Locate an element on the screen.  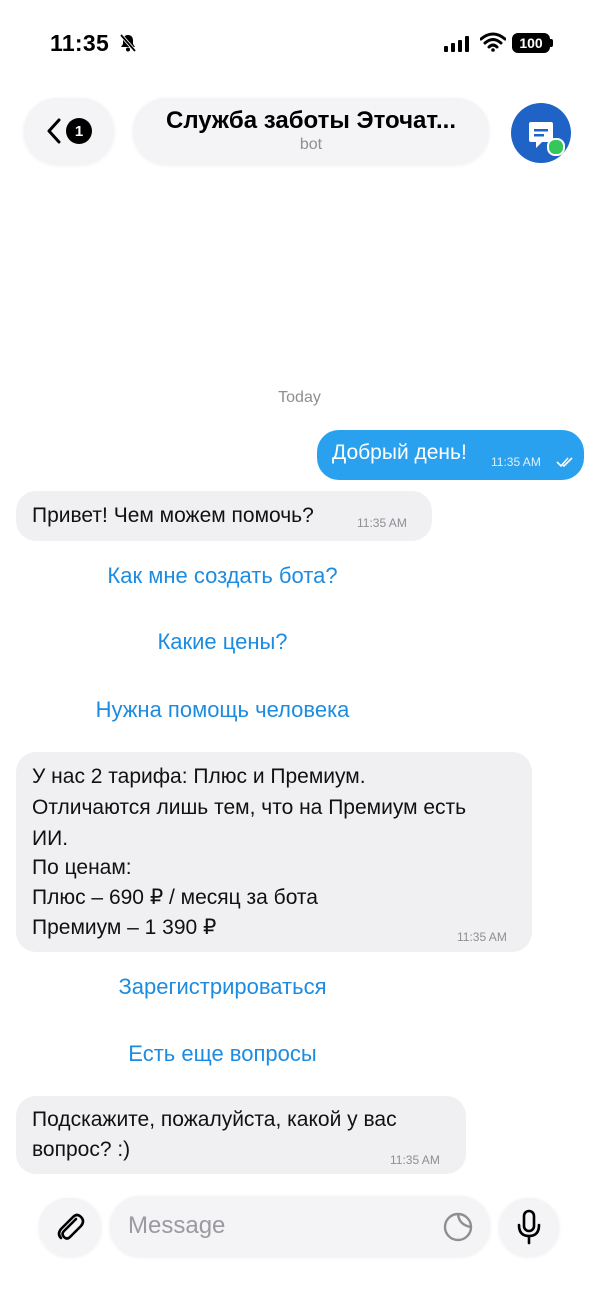
incoming-message-3-line: вопрос? :) is located at coordinates (81, 1149).